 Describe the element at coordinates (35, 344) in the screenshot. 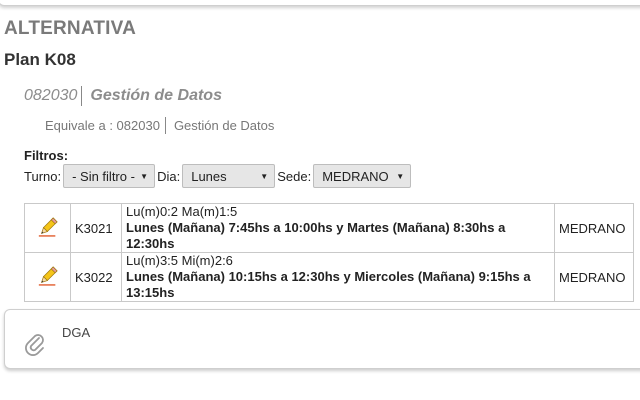

I see `paperclip-icon` at that location.